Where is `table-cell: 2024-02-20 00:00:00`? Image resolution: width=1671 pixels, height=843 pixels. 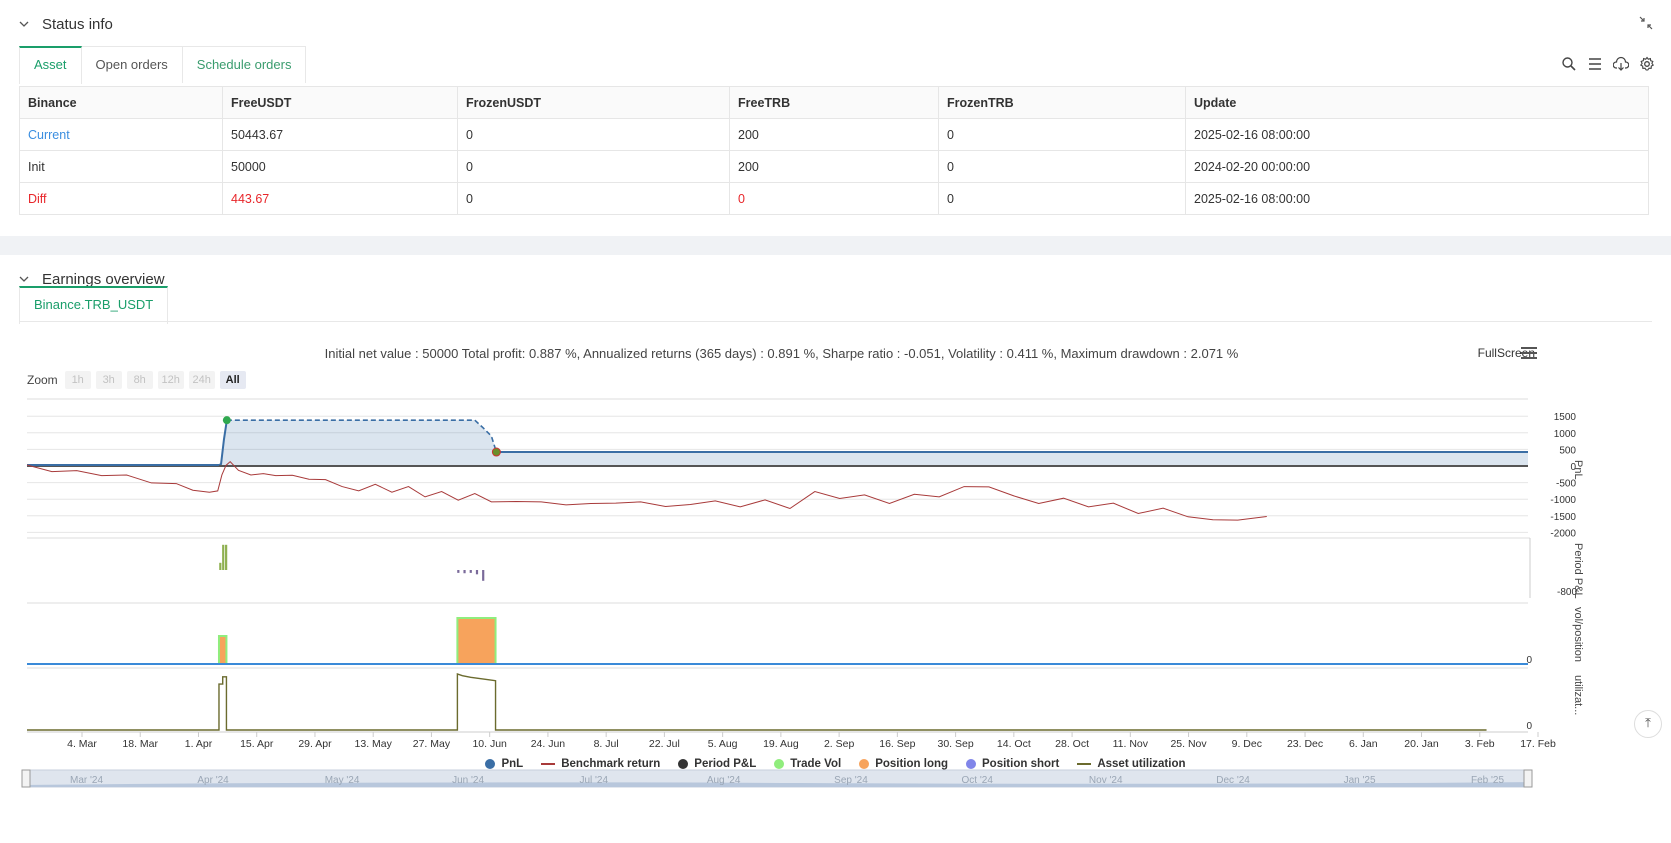 table-cell: 2024-02-20 00:00:00 is located at coordinates (1417, 166).